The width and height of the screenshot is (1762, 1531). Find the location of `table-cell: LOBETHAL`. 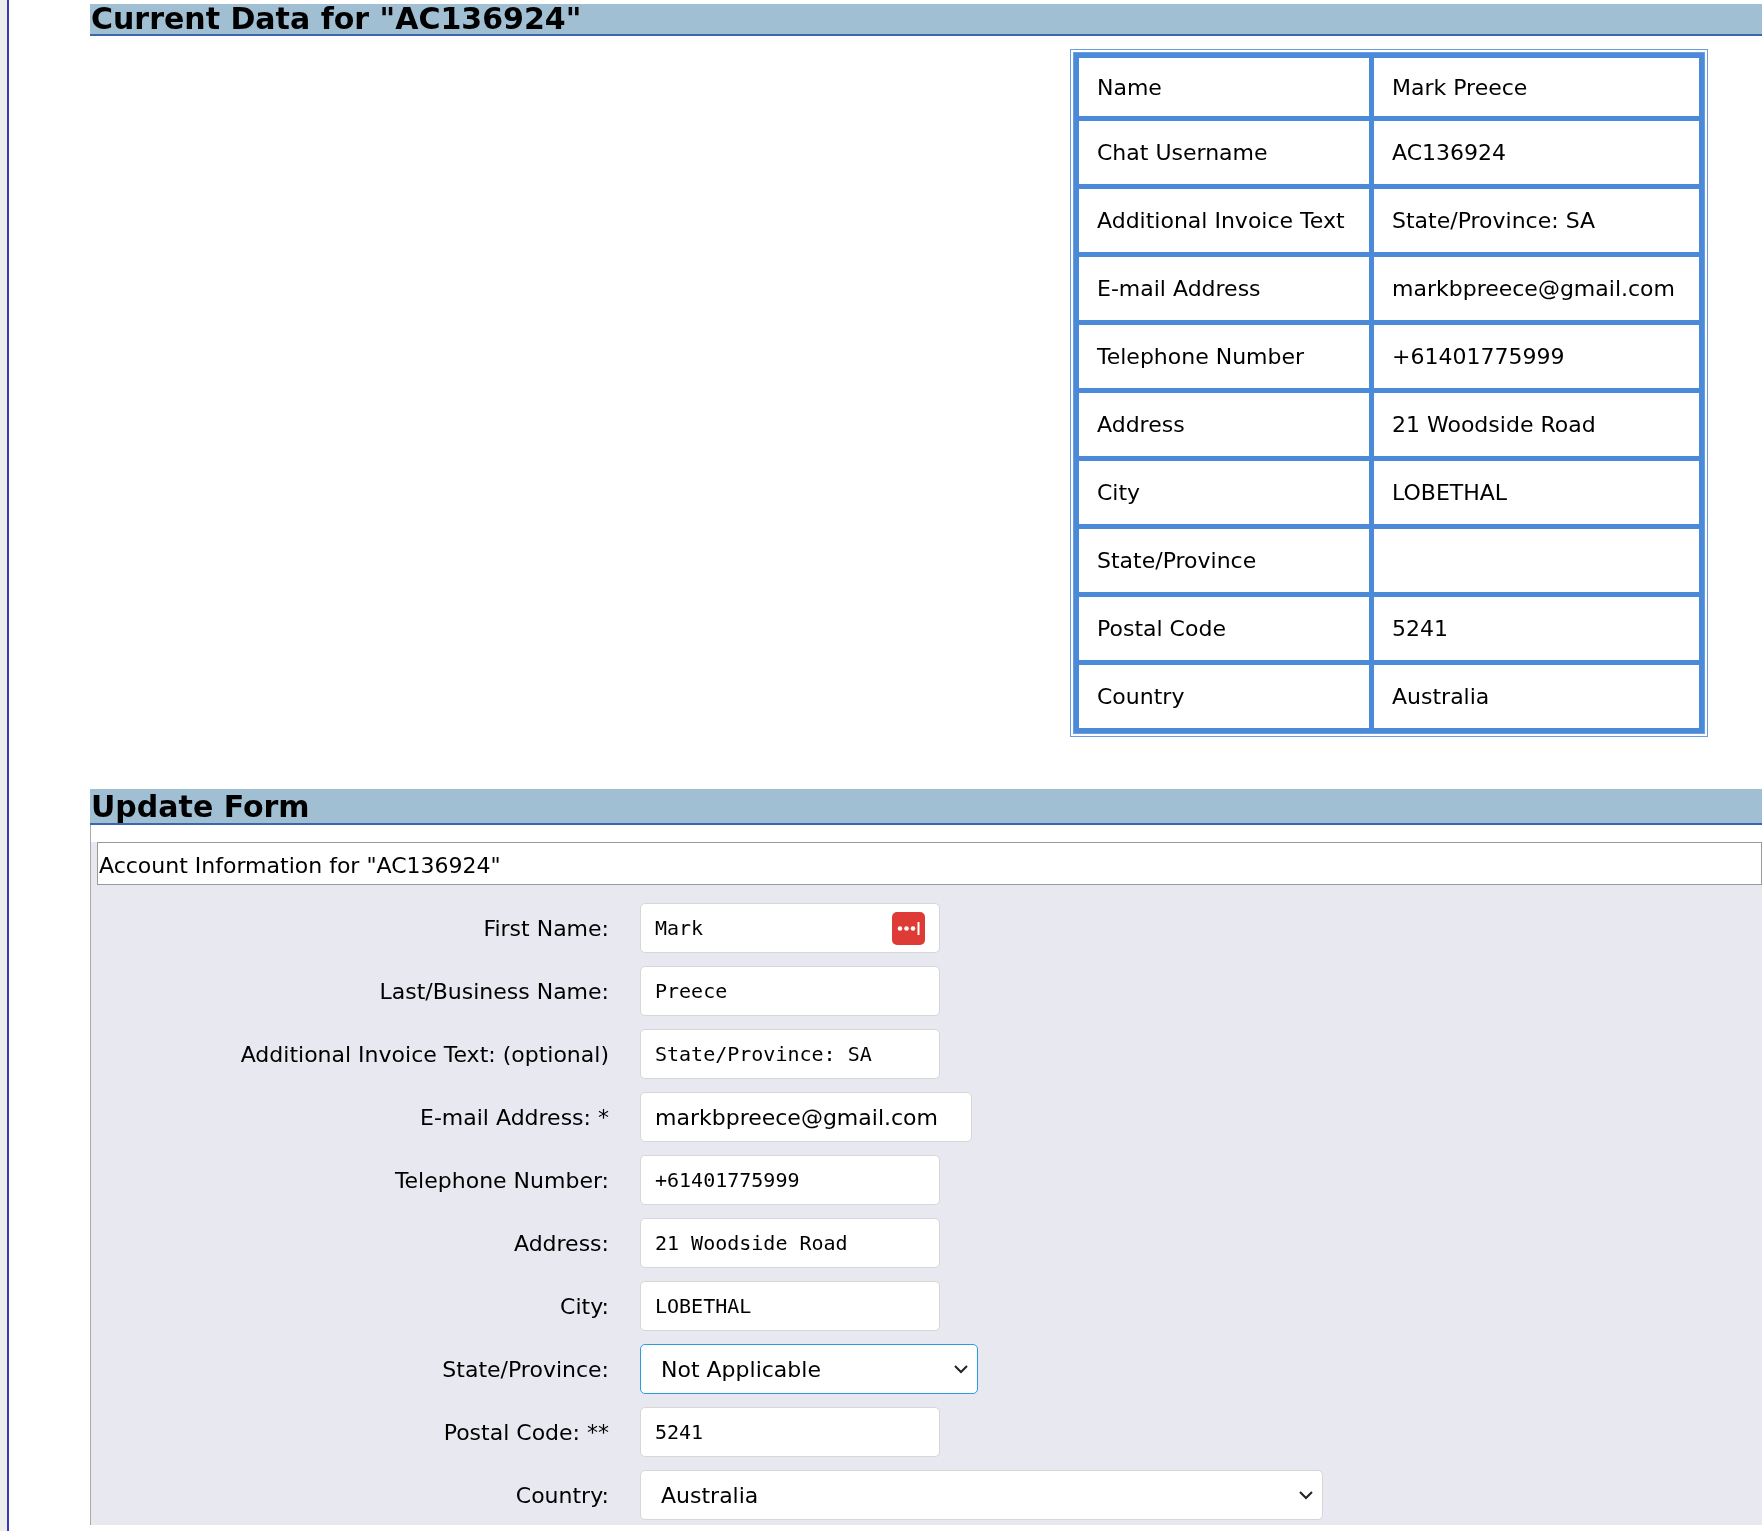

table-cell: LOBETHAL is located at coordinates (1539, 495).